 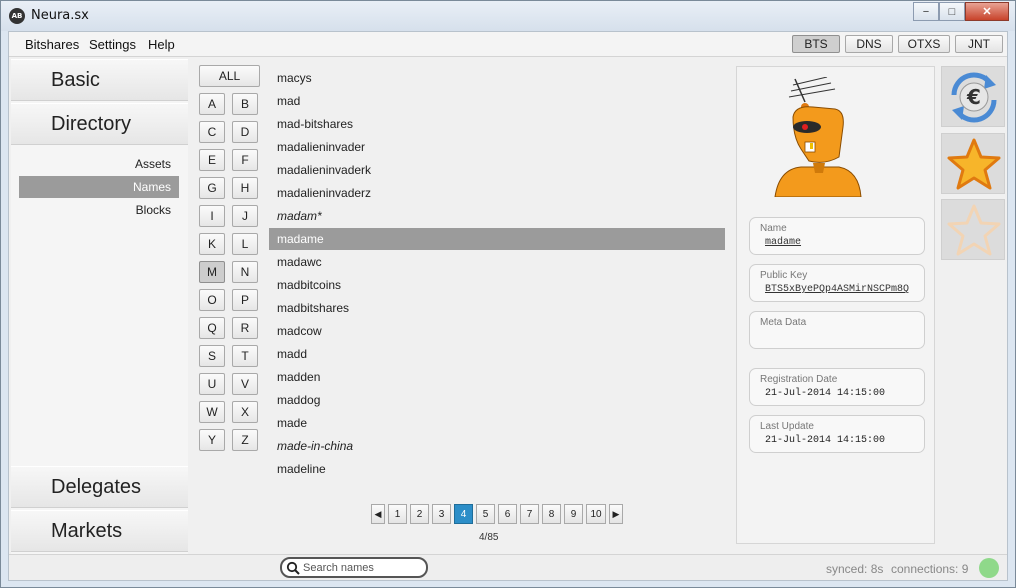 I want to click on list-item: madd, so click(x=497, y=354).